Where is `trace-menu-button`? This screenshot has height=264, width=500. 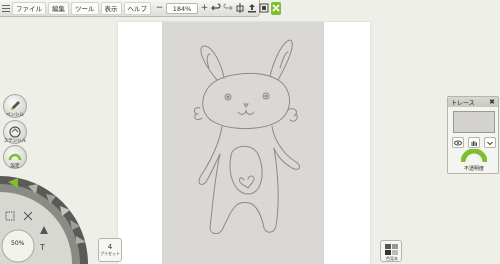
trace-menu-button is located at coordinates (490, 142).